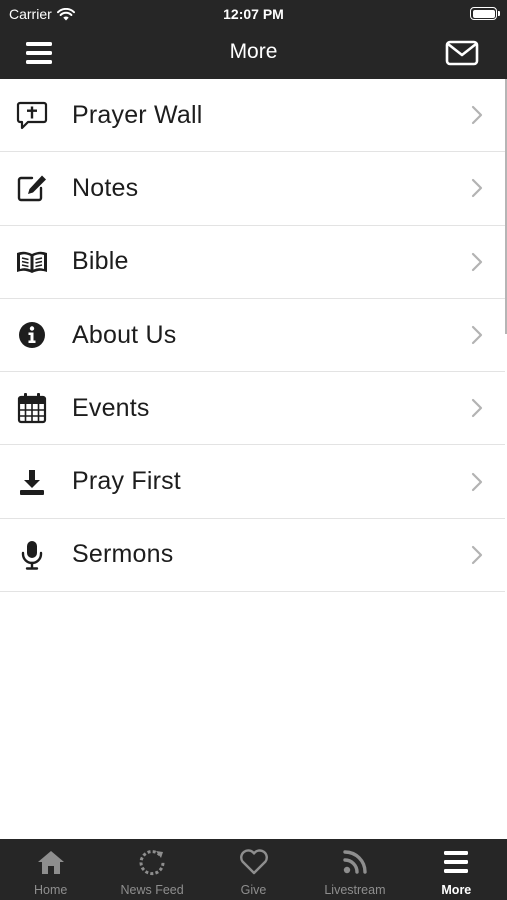 This screenshot has width=507, height=900. What do you see at coordinates (124, 334) in the screenshot?
I see `menu-item-label: About Us` at bounding box center [124, 334].